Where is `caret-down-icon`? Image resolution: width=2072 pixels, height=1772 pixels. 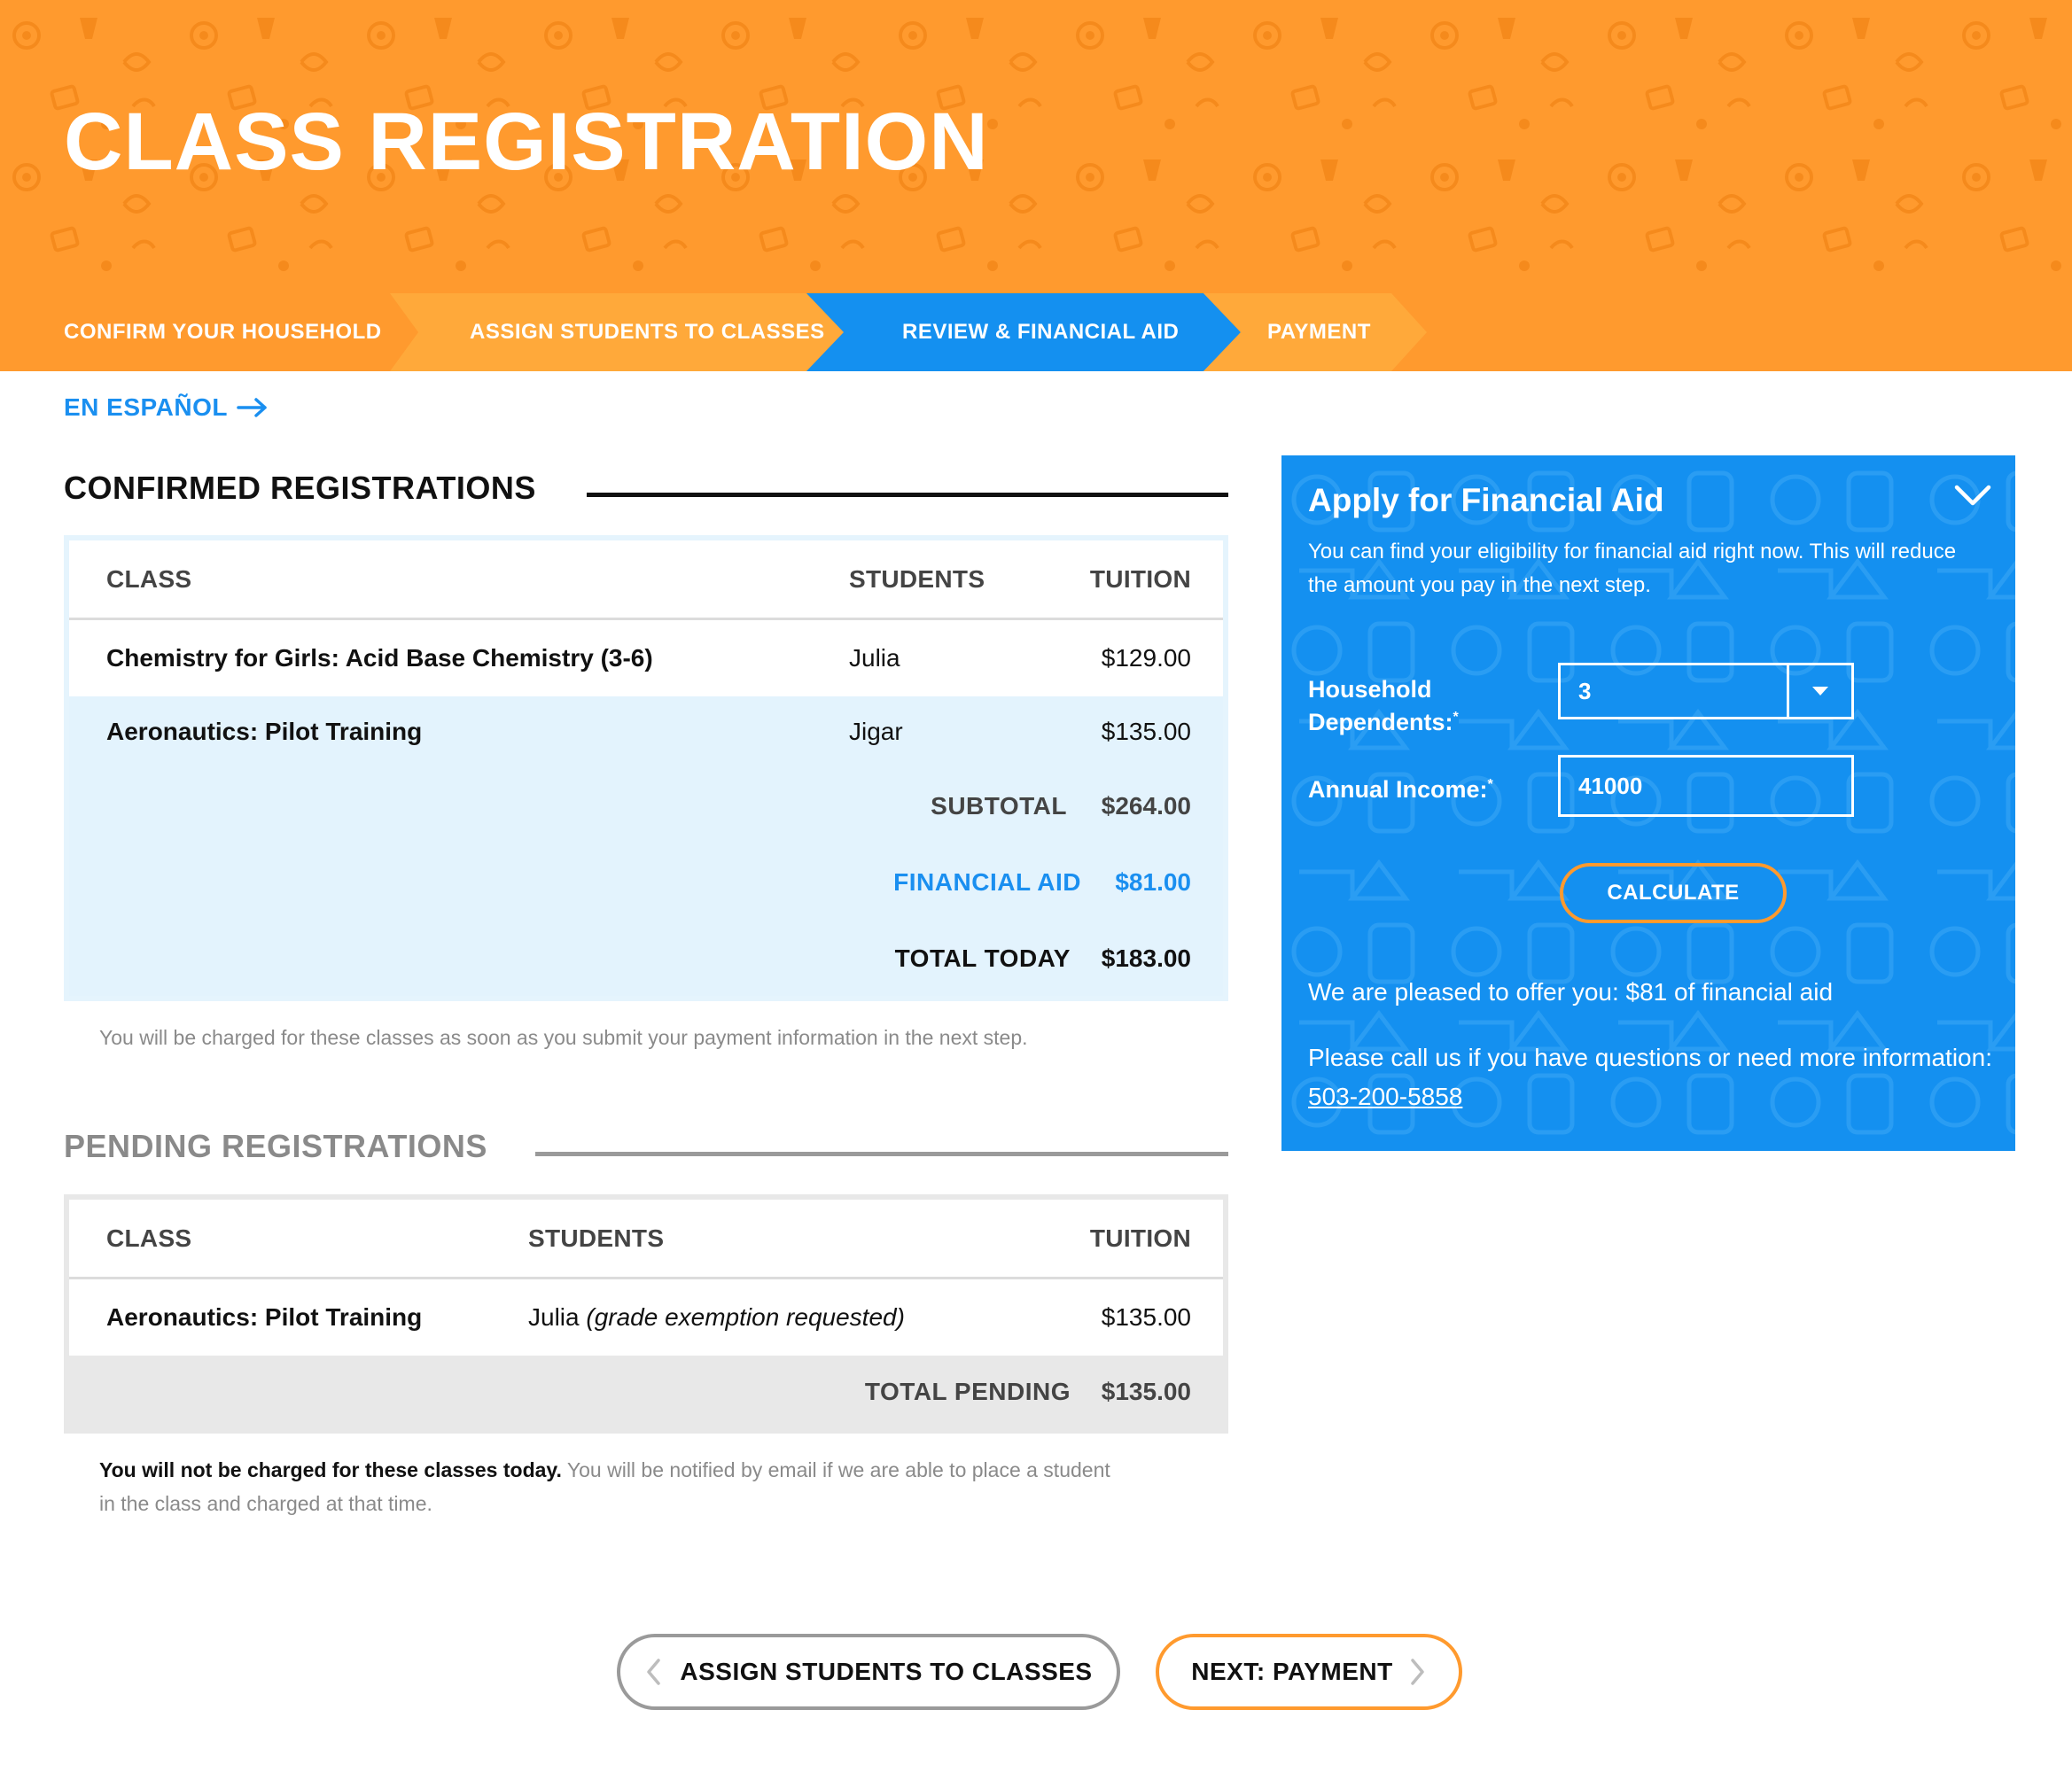 caret-down-icon is located at coordinates (1820, 691).